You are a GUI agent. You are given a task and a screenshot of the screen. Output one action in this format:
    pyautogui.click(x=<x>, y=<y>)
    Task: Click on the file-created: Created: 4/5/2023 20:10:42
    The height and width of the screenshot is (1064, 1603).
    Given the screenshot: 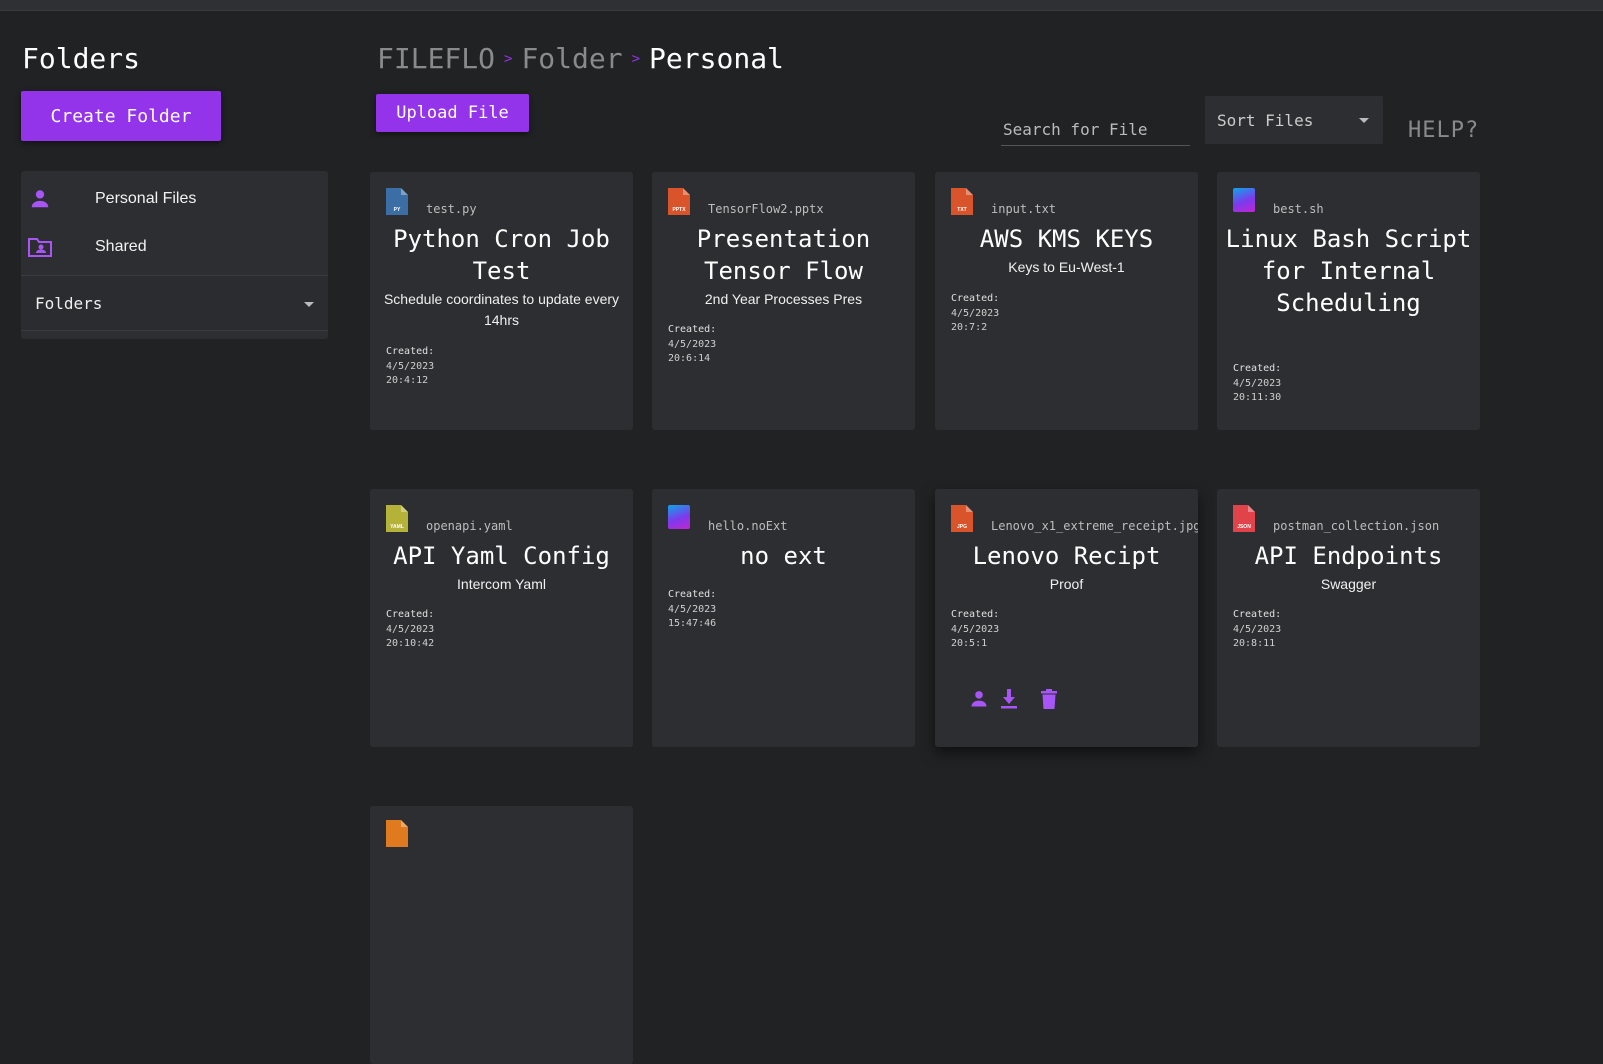 What is the action you would take?
    pyautogui.click(x=410, y=630)
    